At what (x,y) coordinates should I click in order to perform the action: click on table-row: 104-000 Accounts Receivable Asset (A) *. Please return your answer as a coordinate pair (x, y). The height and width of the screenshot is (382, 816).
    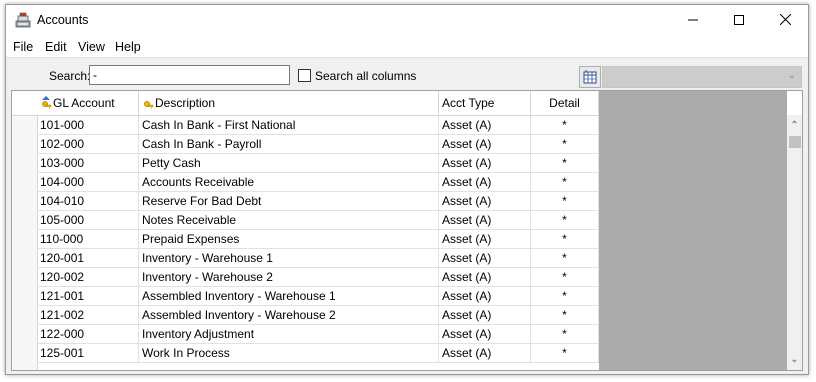
    Looking at the image, I should click on (305, 182).